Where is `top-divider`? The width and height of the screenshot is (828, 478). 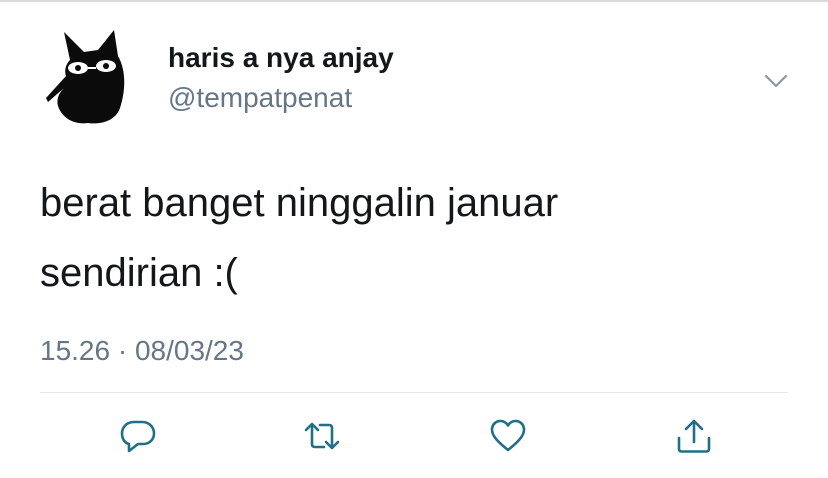 top-divider is located at coordinates (414, 1).